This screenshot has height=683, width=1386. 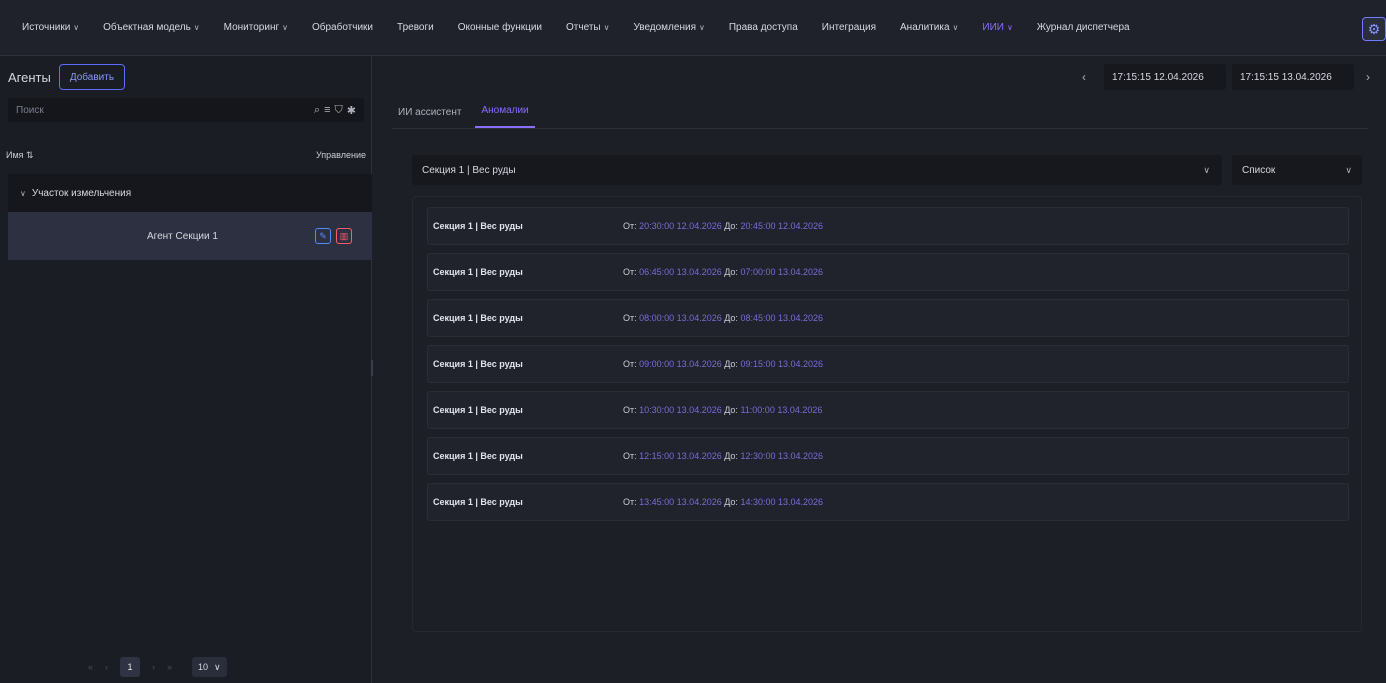 I want to click on anomaly-from: 12:15:00 13.04.2026, so click(x=680, y=456).